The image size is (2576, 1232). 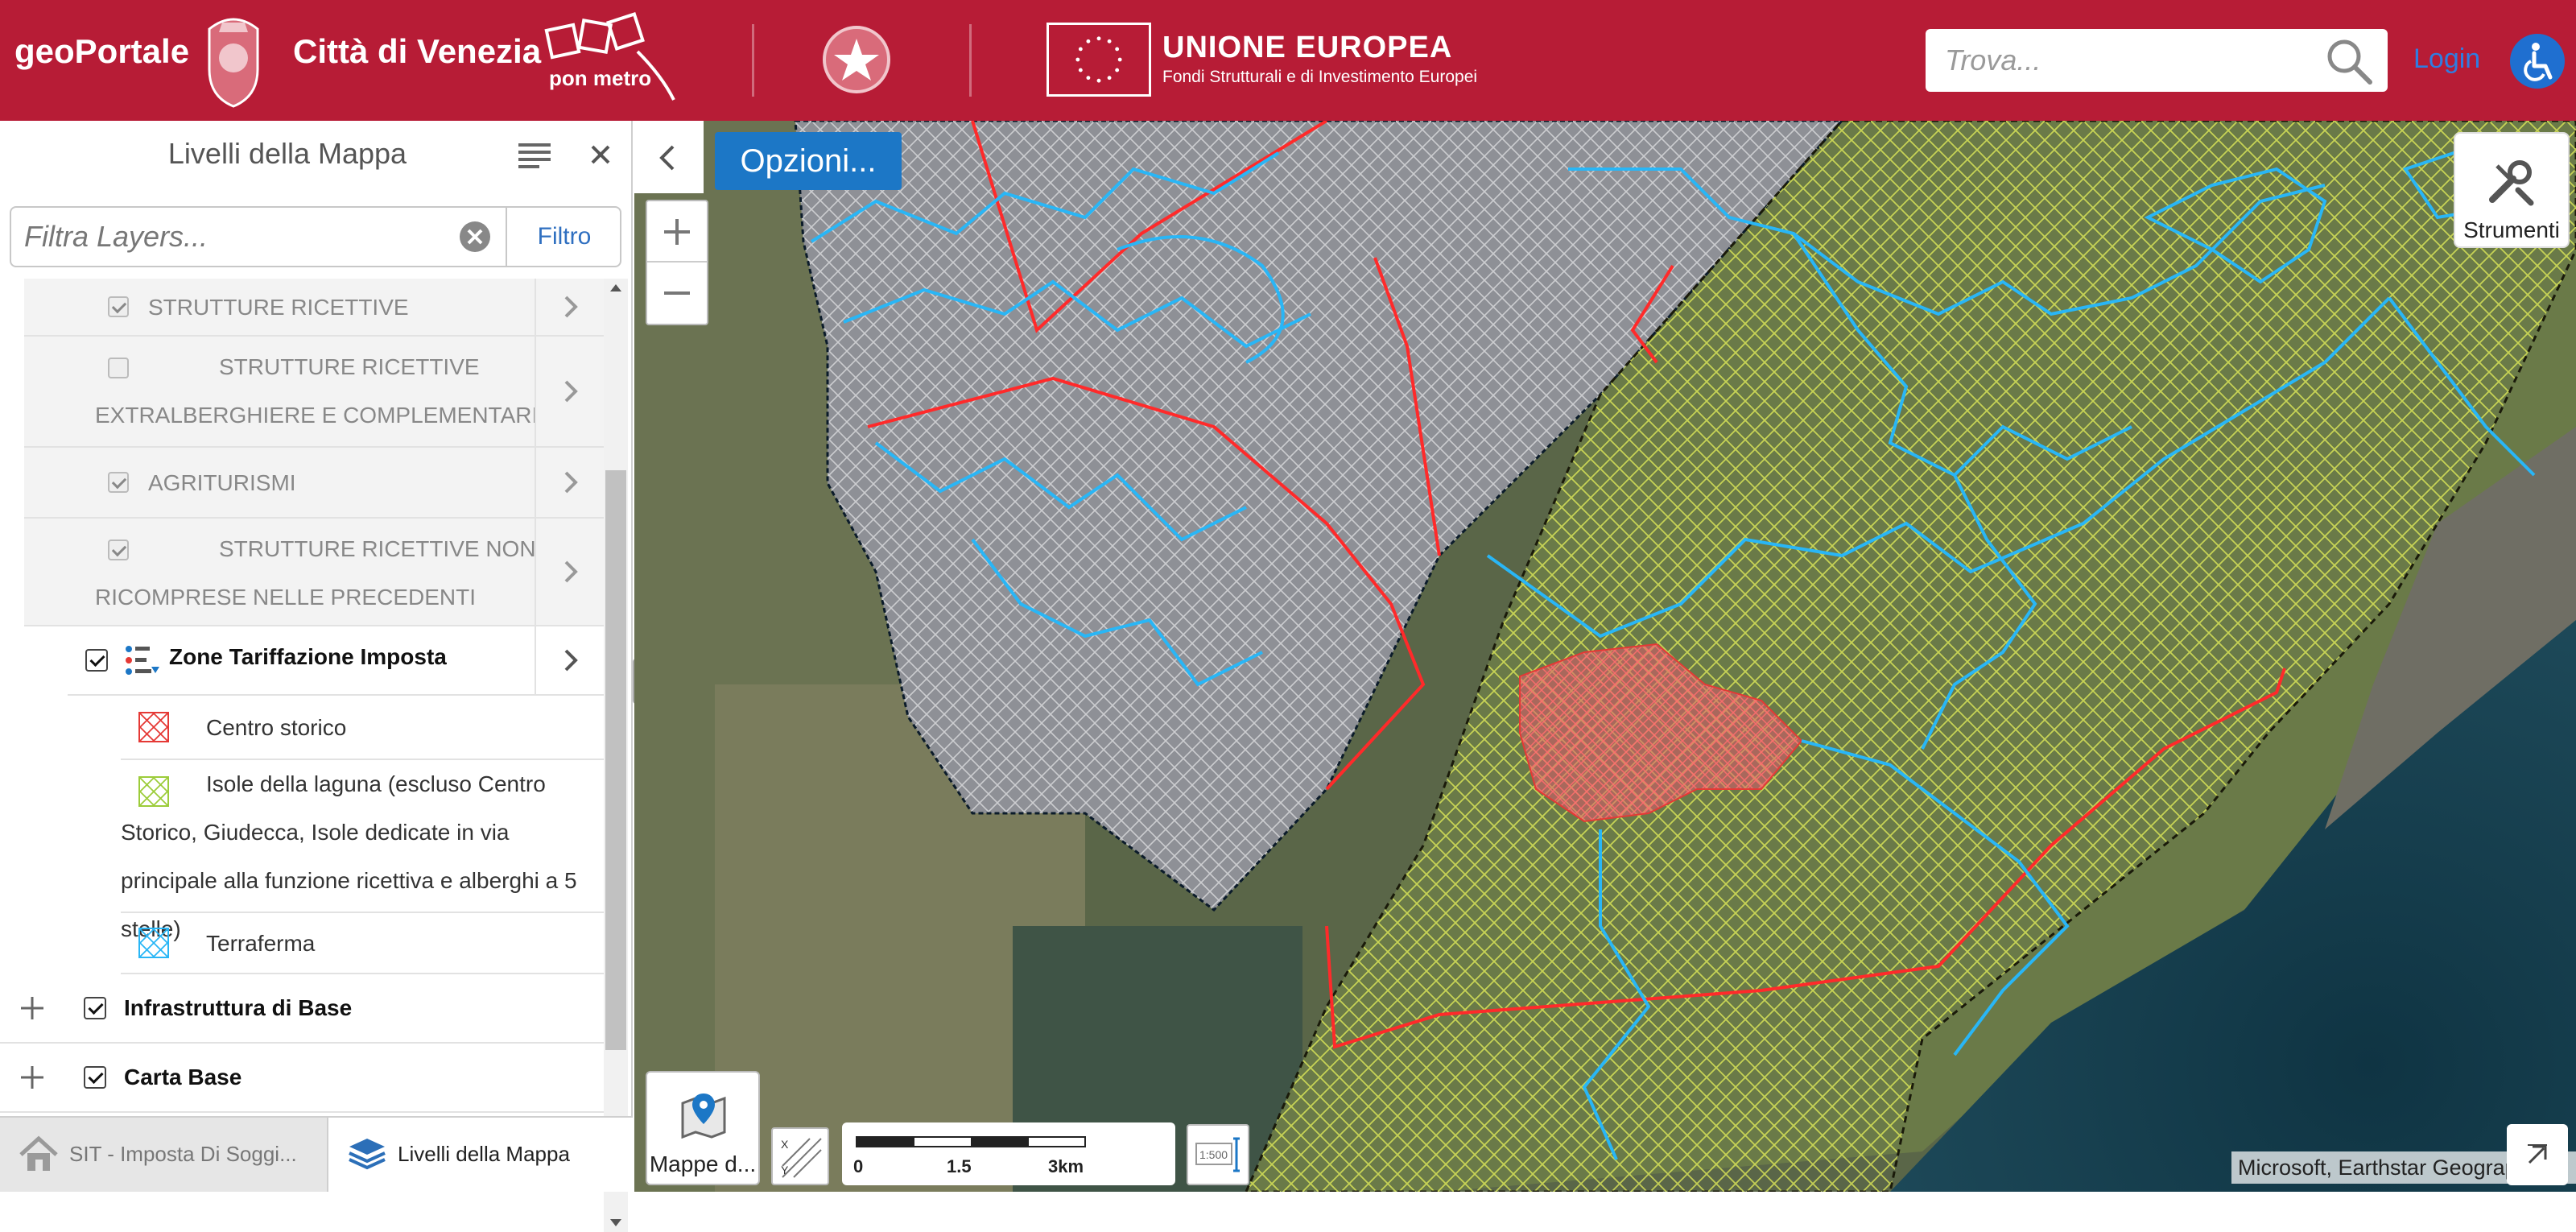 I want to click on minus-icon, so click(x=677, y=293).